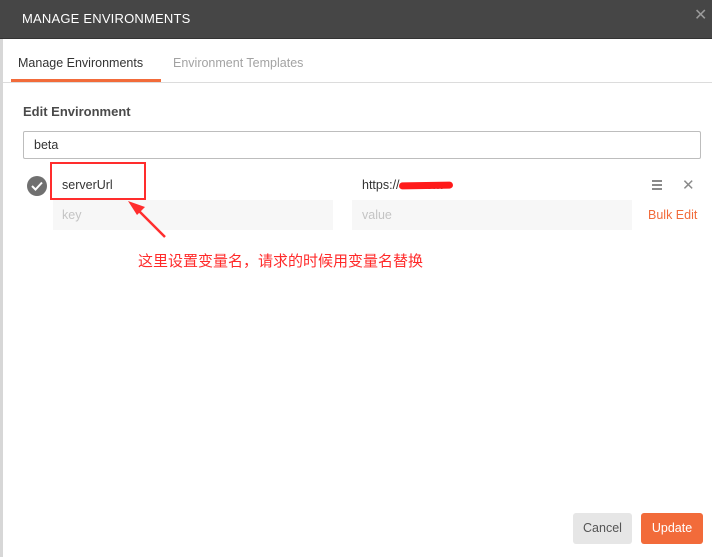 Image resolution: width=712 pixels, height=557 pixels. Describe the element at coordinates (602, 528) in the screenshot. I see `cancel-button: Cancel` at that location.